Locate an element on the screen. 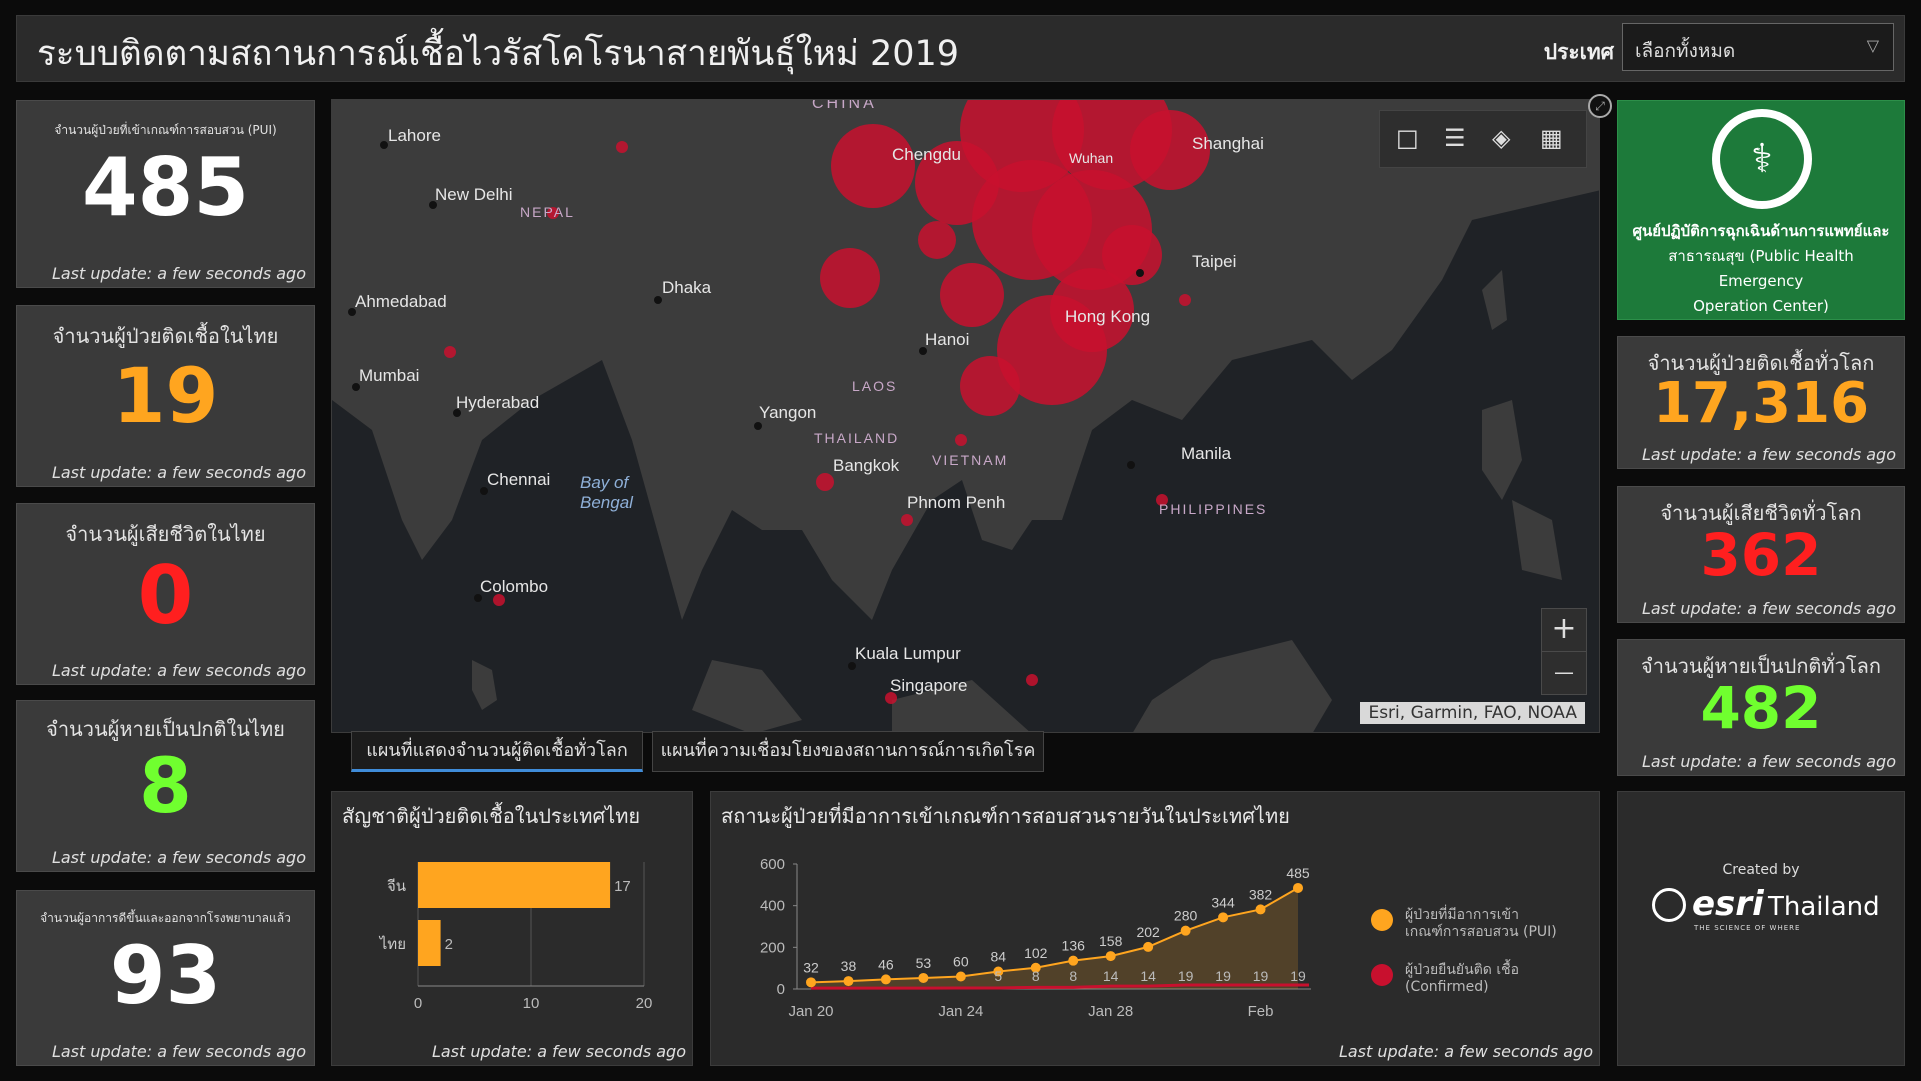 The image size is (1921, 1081). pui-value: 485 is located at coordinates (165, 187).